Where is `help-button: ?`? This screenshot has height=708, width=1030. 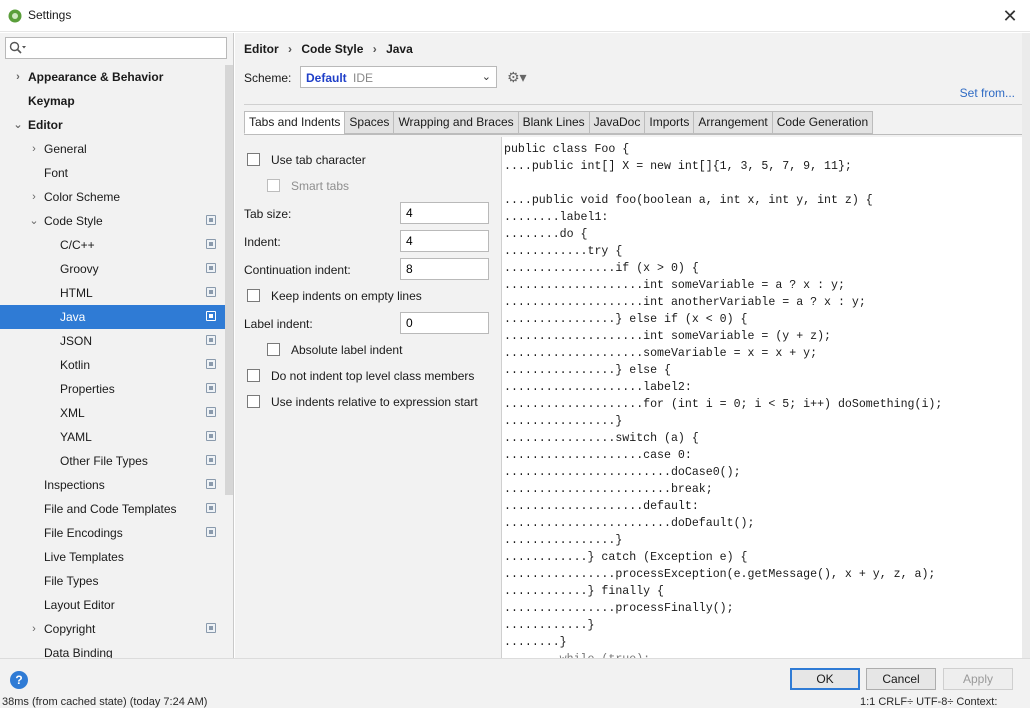 help-button: ? is located at coordinates (19, 680).